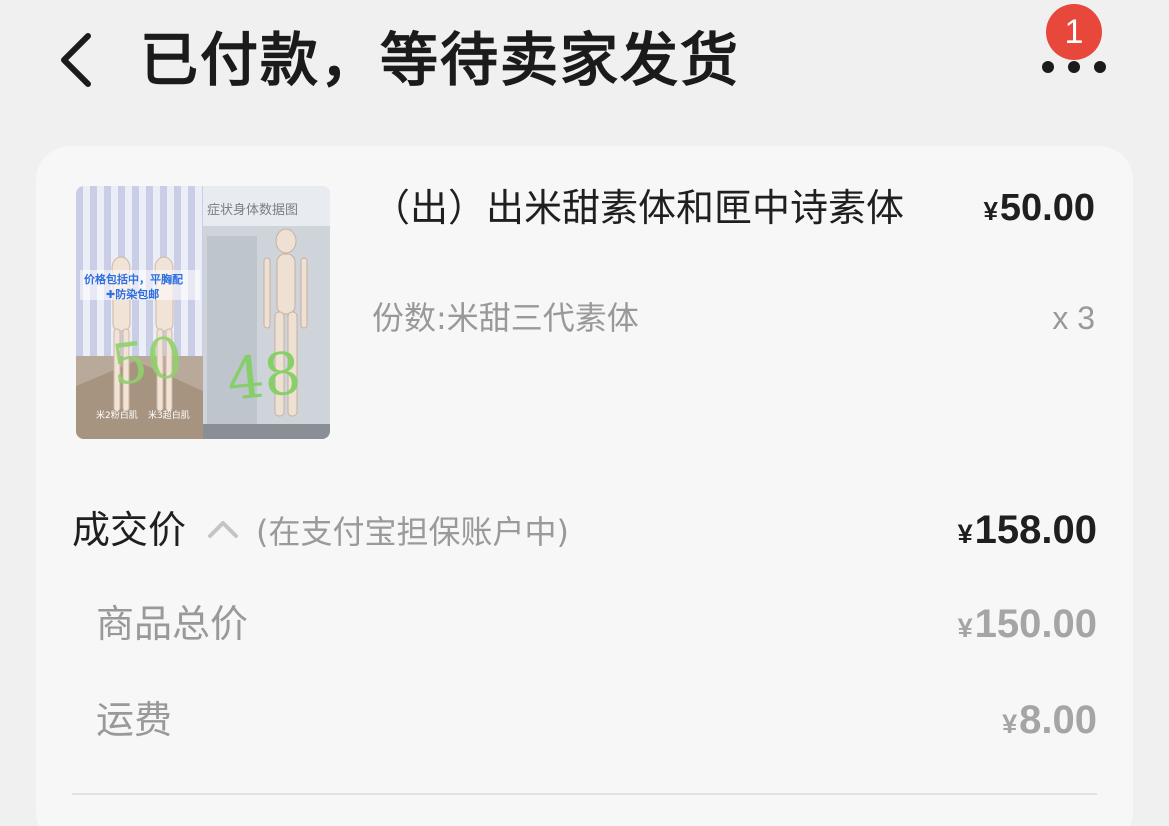  Describe the element at coordinates (1074, 67) in the screenshot. I see `more-dots-icon` at that location.